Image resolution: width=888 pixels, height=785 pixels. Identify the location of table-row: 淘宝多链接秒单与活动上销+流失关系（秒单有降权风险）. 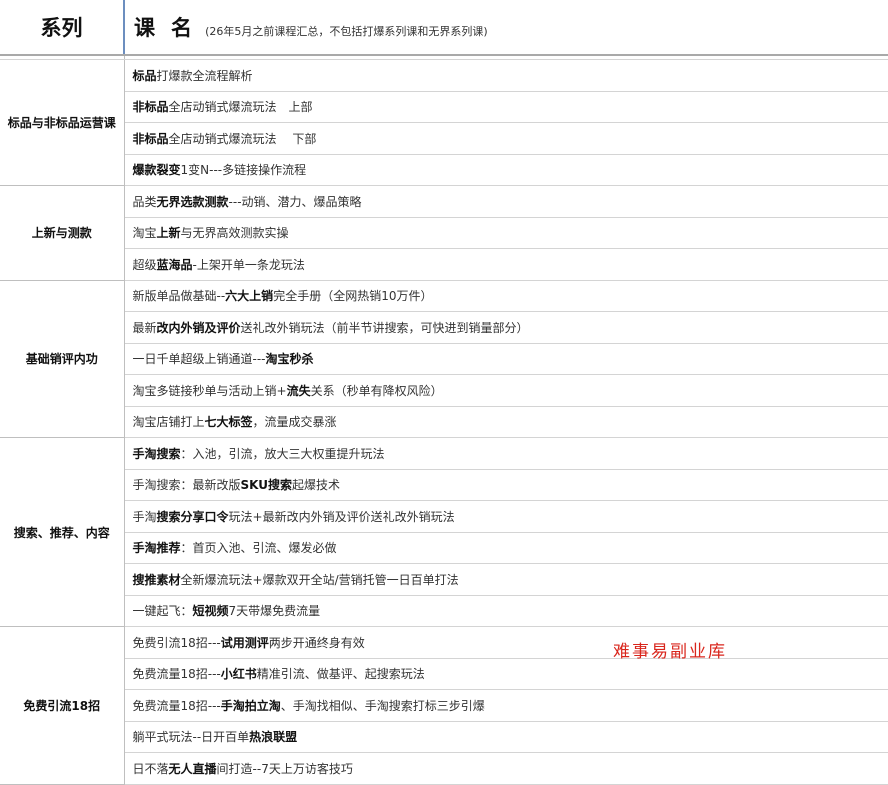
(444, 390).